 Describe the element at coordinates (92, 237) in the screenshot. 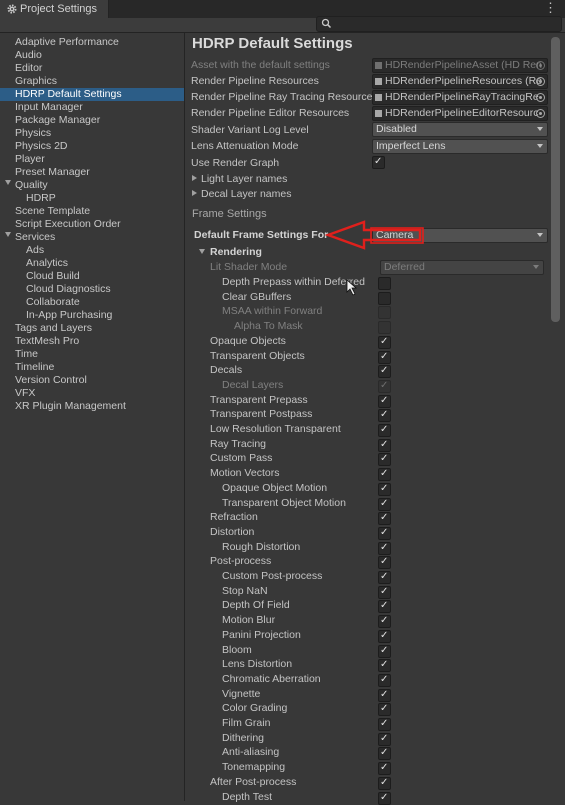

I see `sidebar-item-services: Services` at that location.